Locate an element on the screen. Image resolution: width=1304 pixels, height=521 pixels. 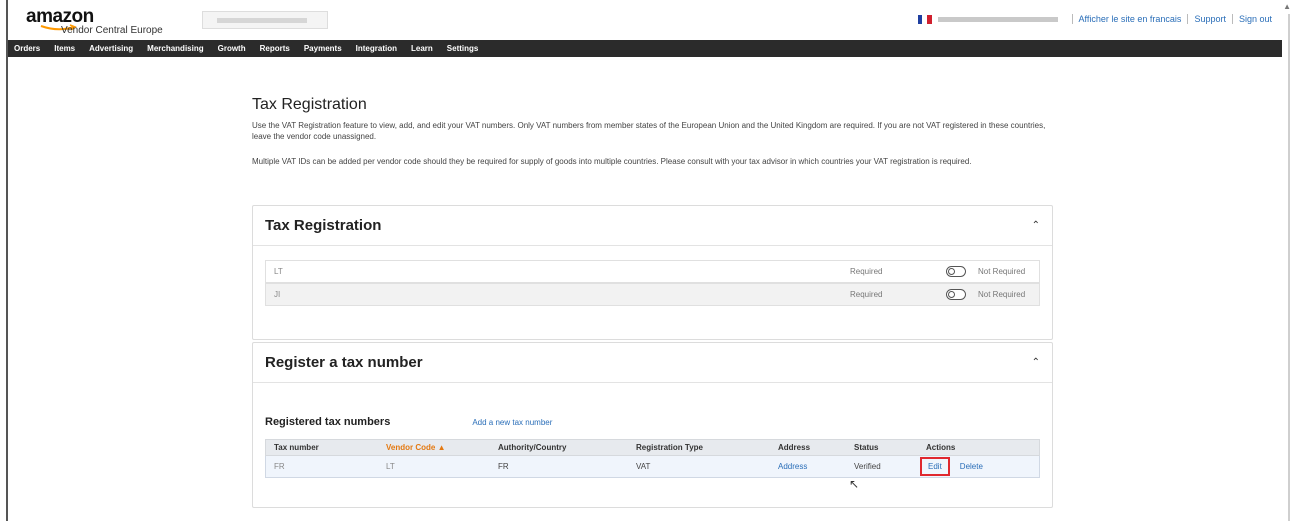
registration-type-cell: VAT is located at coordinates (643, 466).